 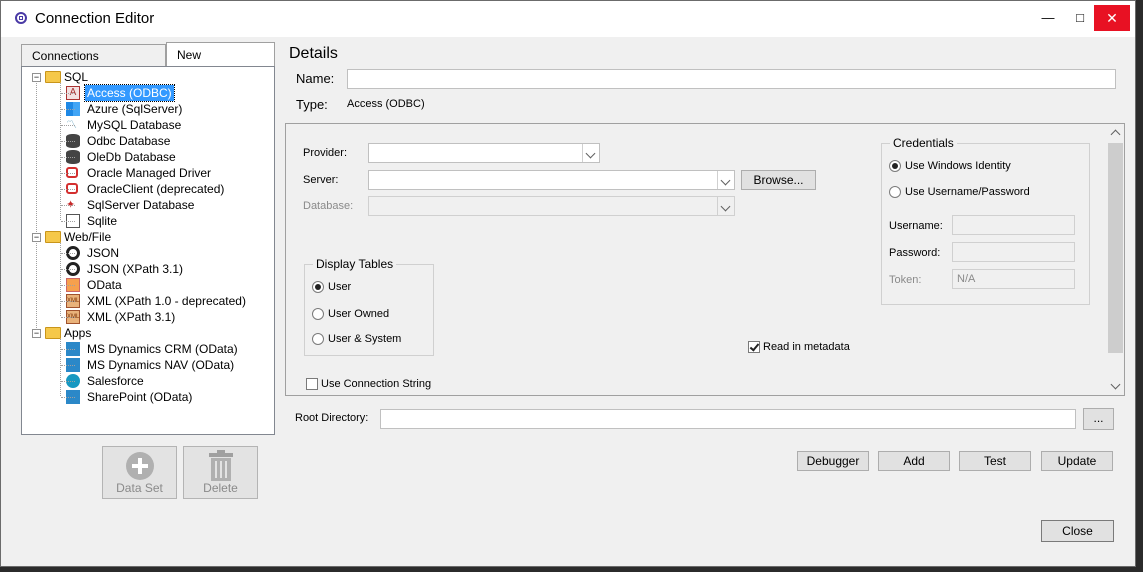 What do you see at coordinates (76, 77) in the screenshot?
I see `tree-group-sql: SQL` at bounding box center [76, 77].